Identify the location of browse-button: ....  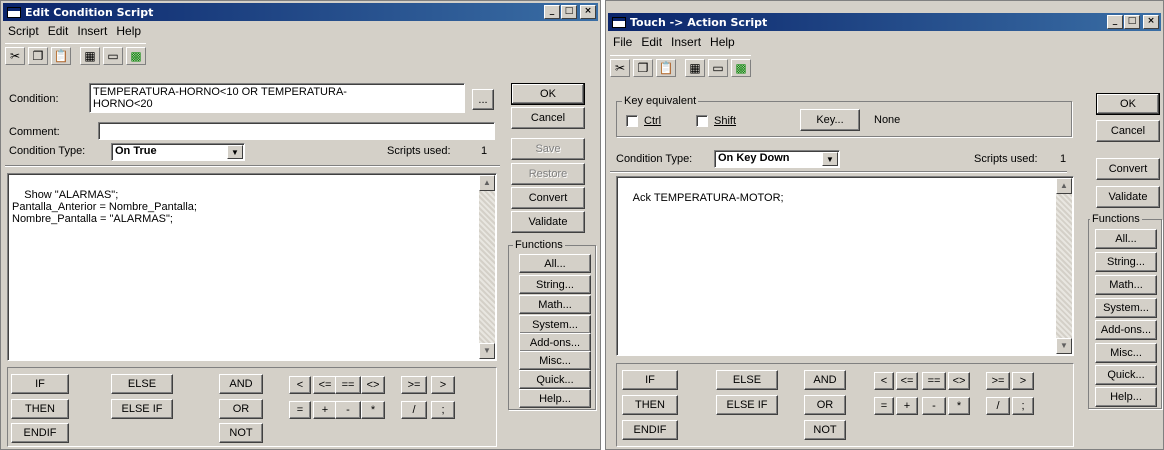
(483, 99).